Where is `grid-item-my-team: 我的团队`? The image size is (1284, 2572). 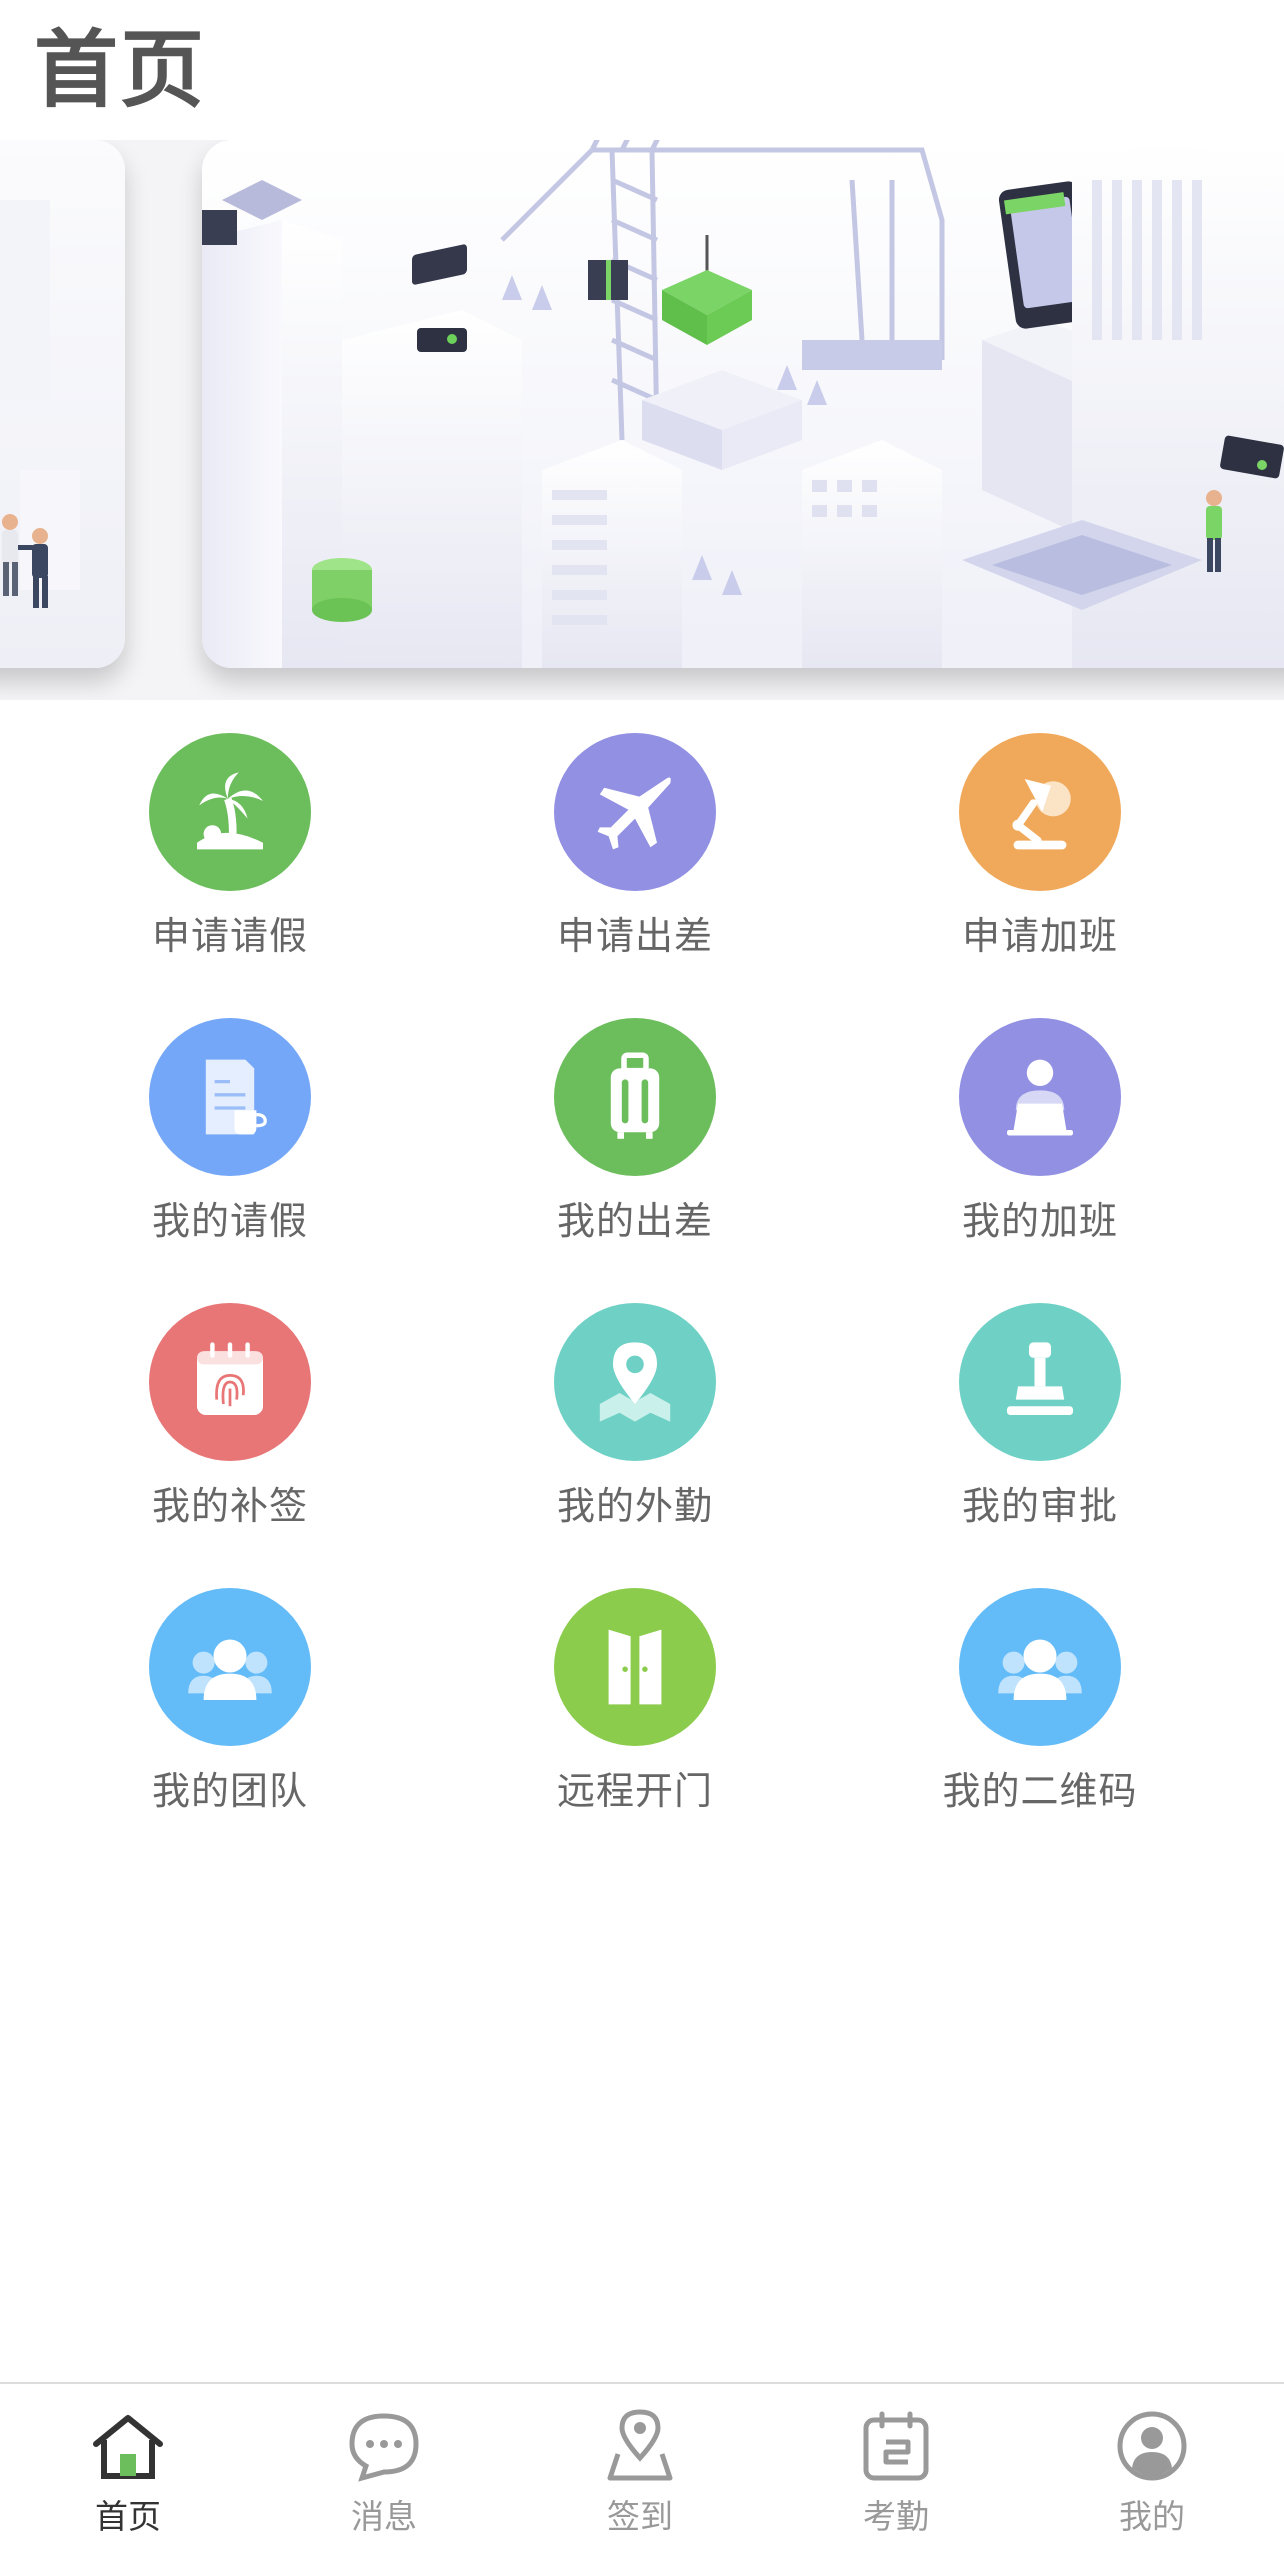 grid-item-my-team: 我的团队 is located at coordinates (230, 1685).